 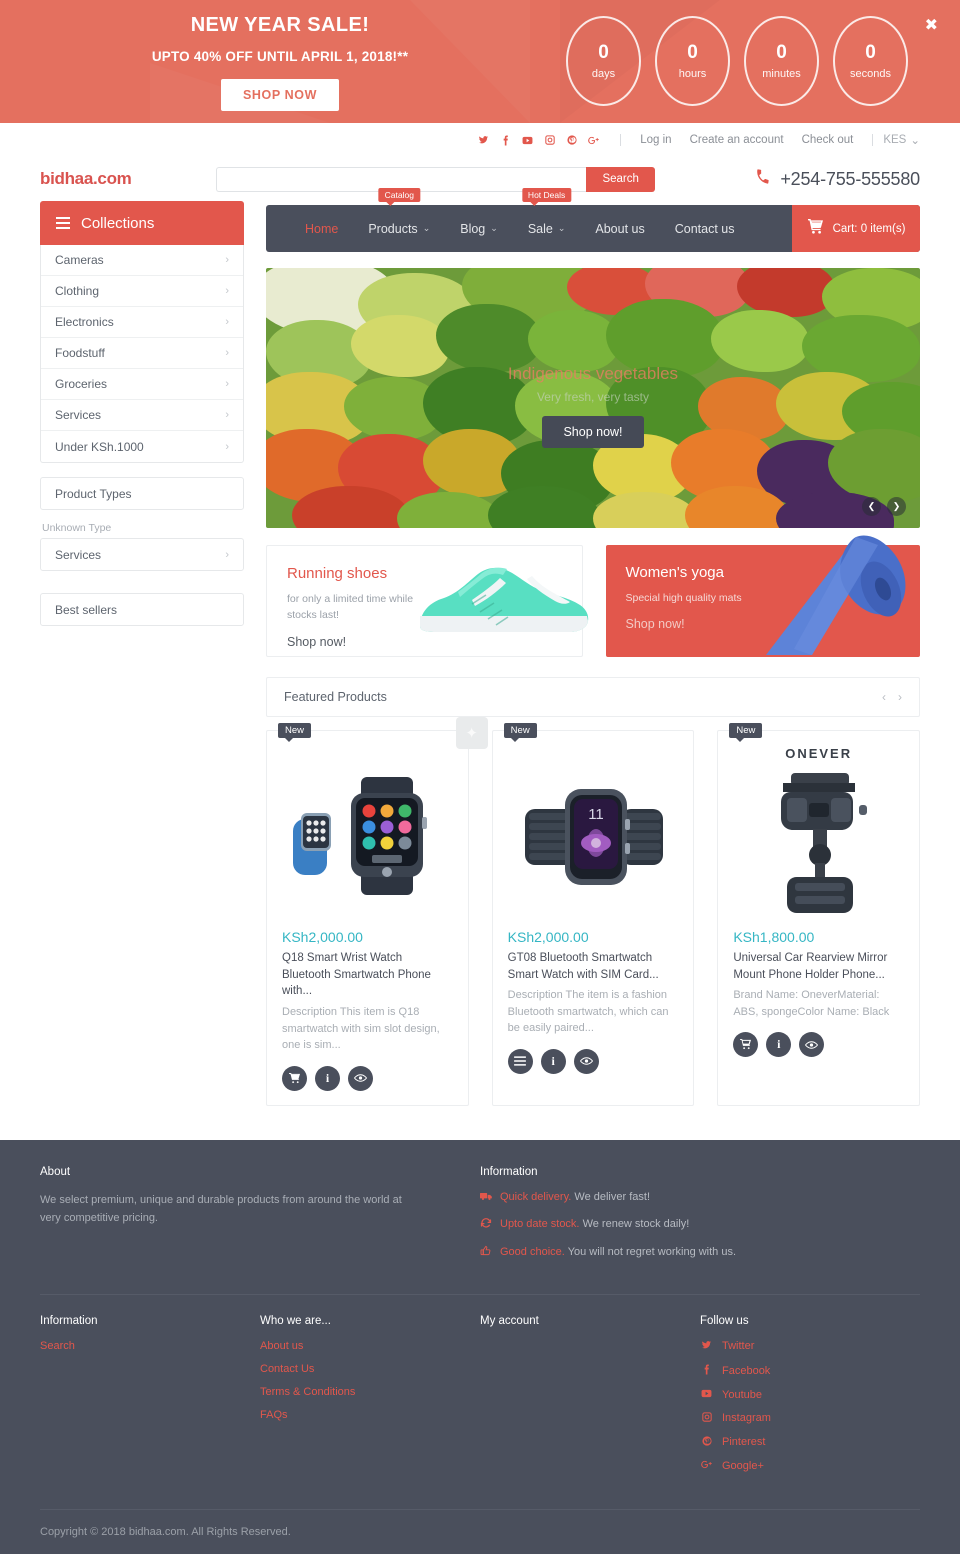 What do you see at coordinates (870, 61) in the screenshot?
I see `countdown-seconds: 0 seconds` at bounding box center [870, 61].